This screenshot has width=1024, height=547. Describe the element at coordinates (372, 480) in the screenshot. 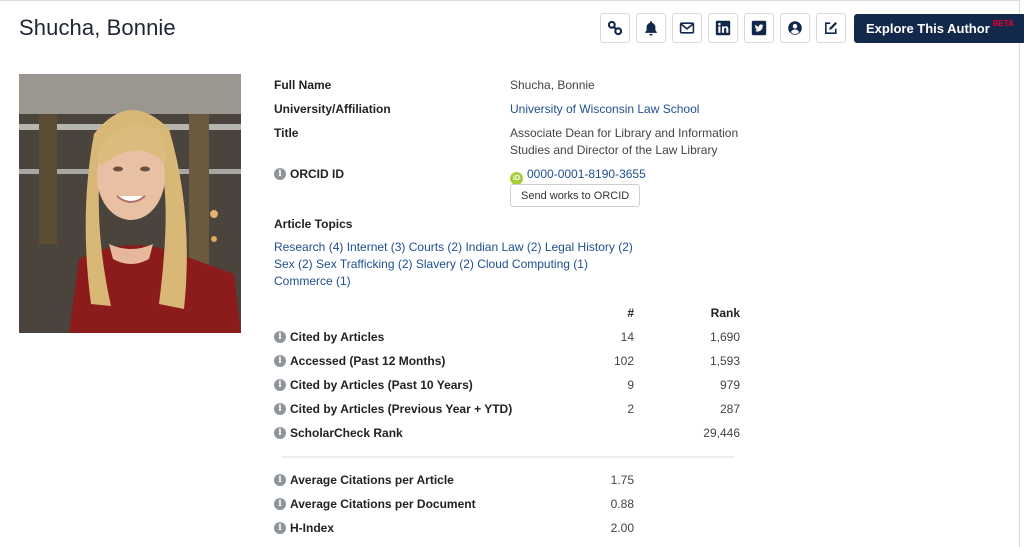

I see `average-label: Average Citations per Article` at that location.